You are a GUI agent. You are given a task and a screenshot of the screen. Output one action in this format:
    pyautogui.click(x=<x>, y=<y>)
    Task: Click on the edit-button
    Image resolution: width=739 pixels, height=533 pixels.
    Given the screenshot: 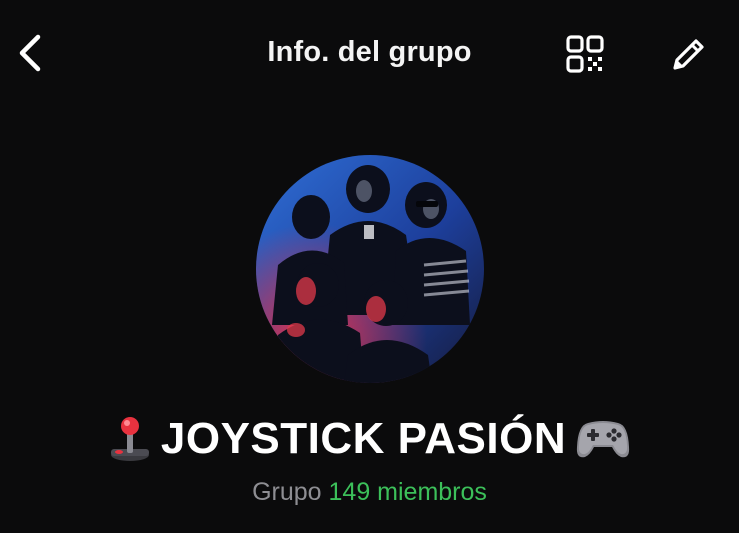 What is the action you would take?
    pyautogui.click(x=687, y=55)
    